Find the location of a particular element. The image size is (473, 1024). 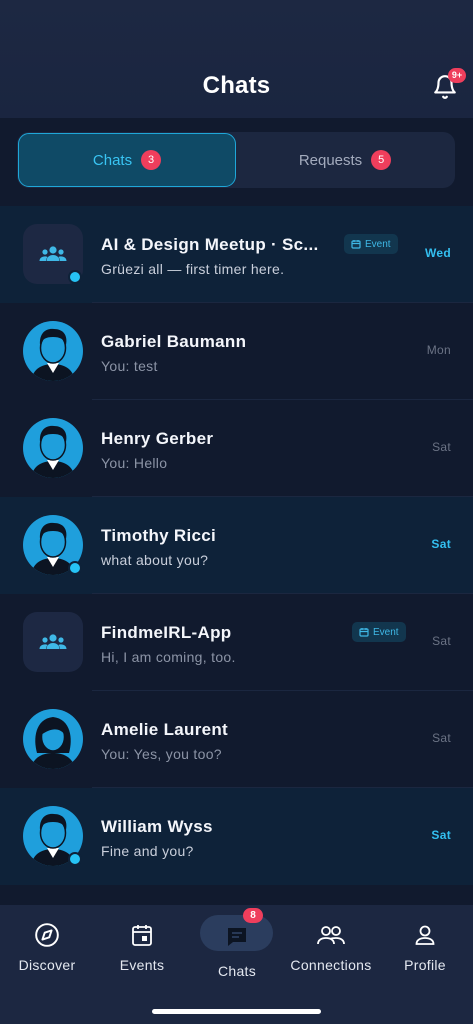

nav-chats: Chats is located at coordinates (237, 950).